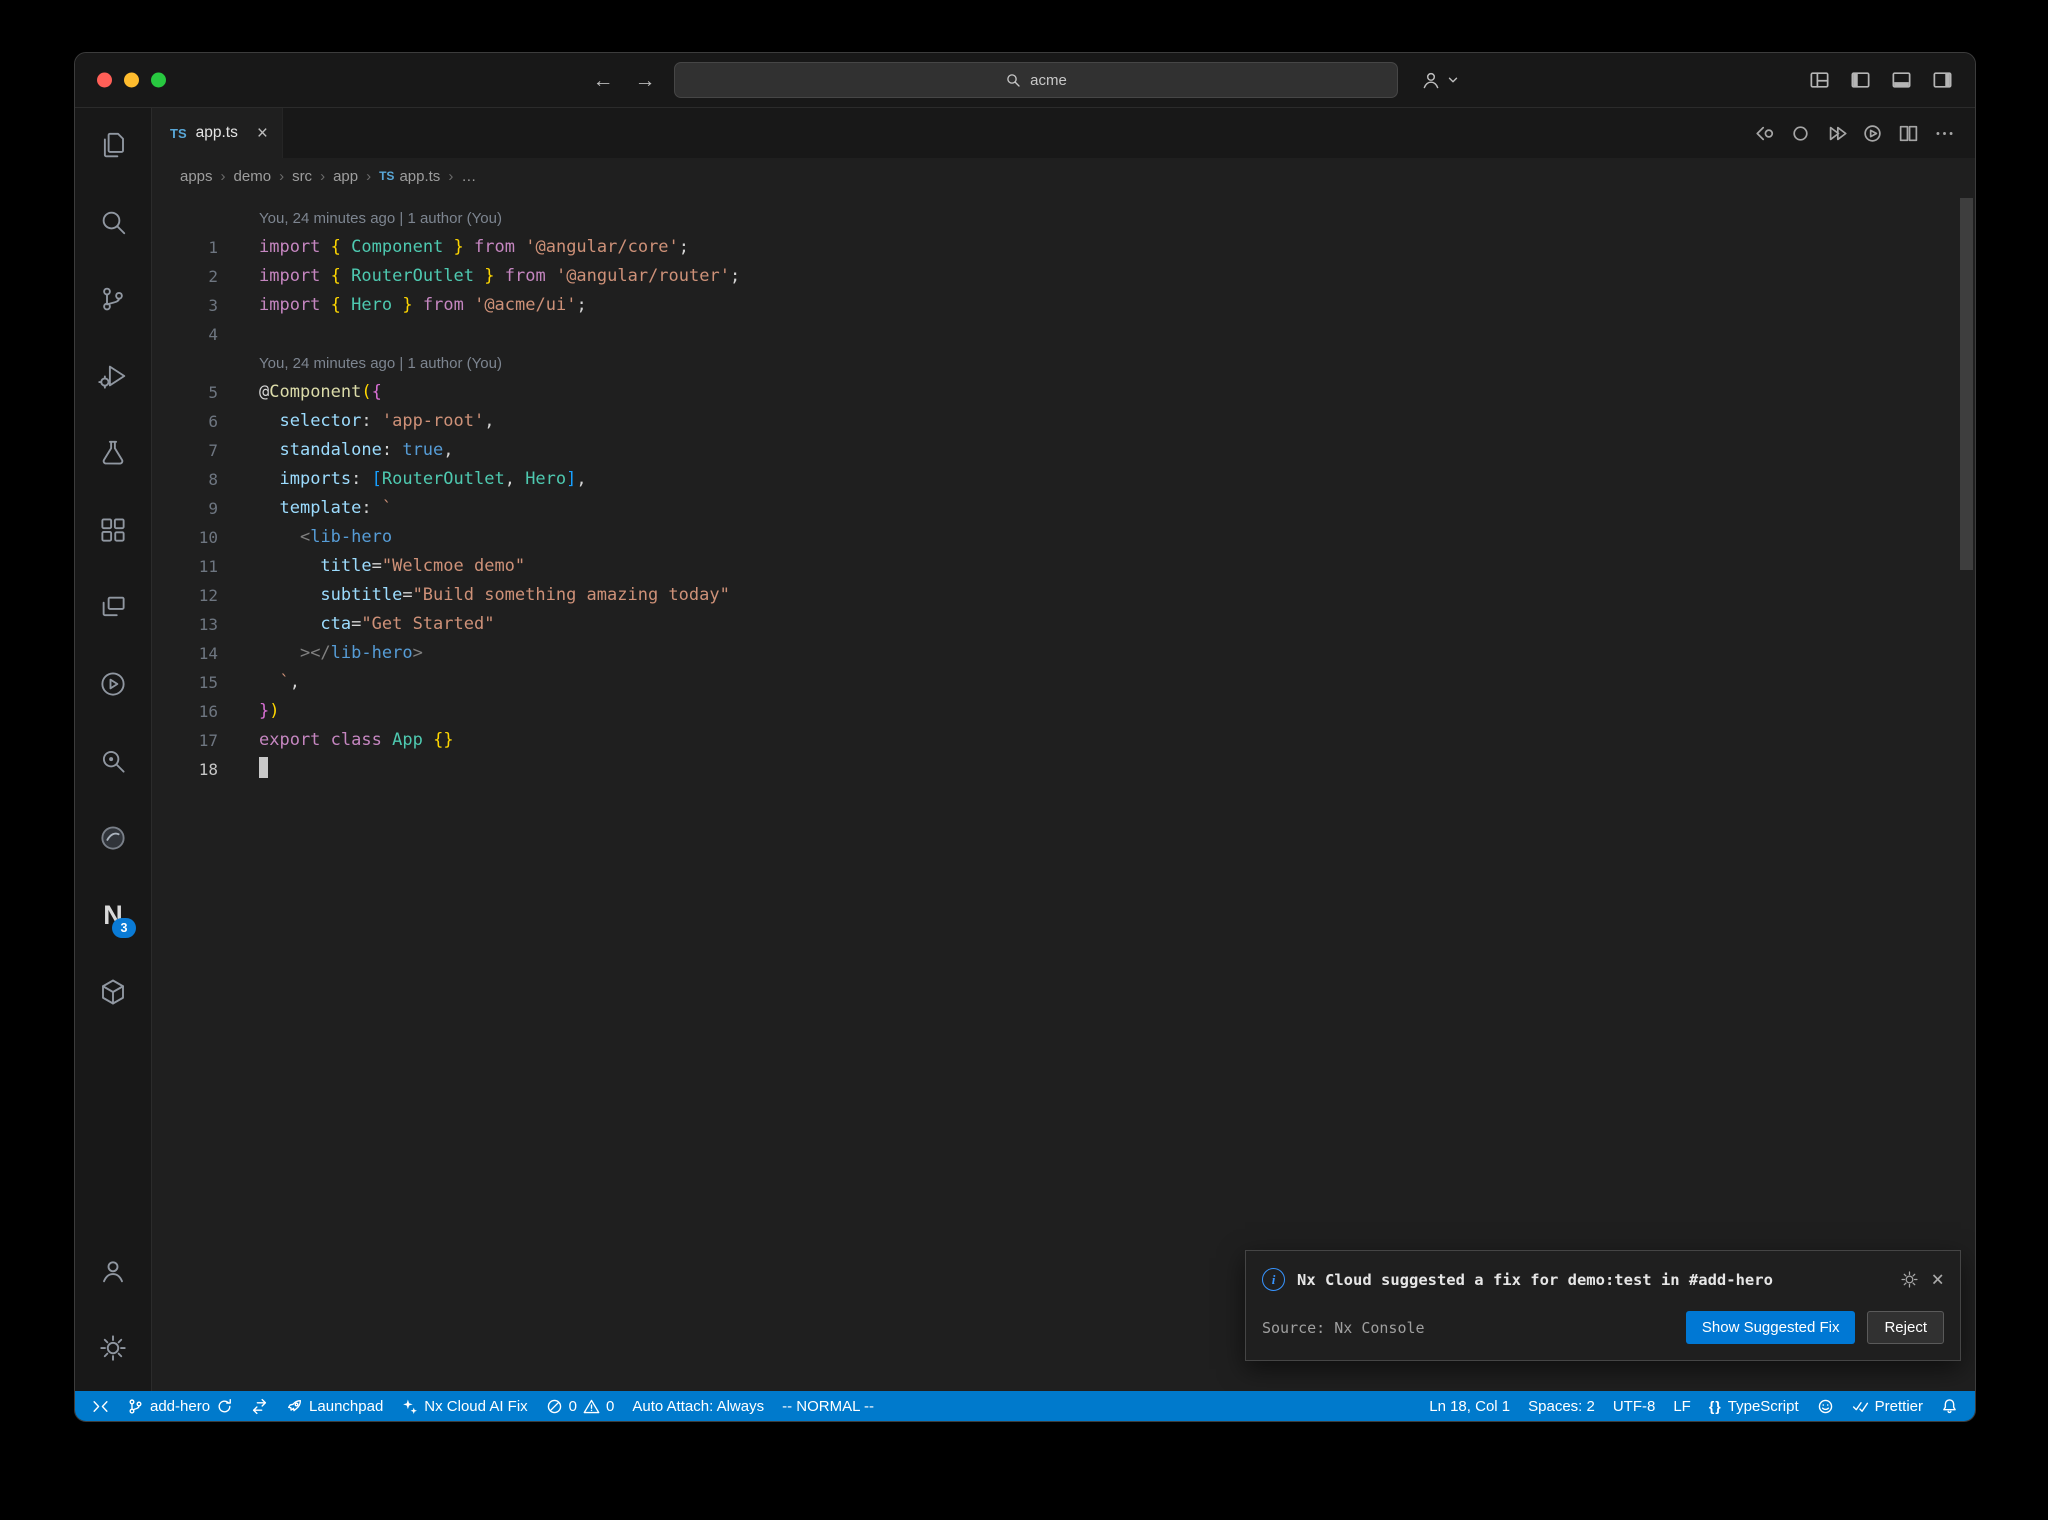 The height and width of the screenshot is (1520, 2048). I want to click on status-compare-status, so click(259, 1406).